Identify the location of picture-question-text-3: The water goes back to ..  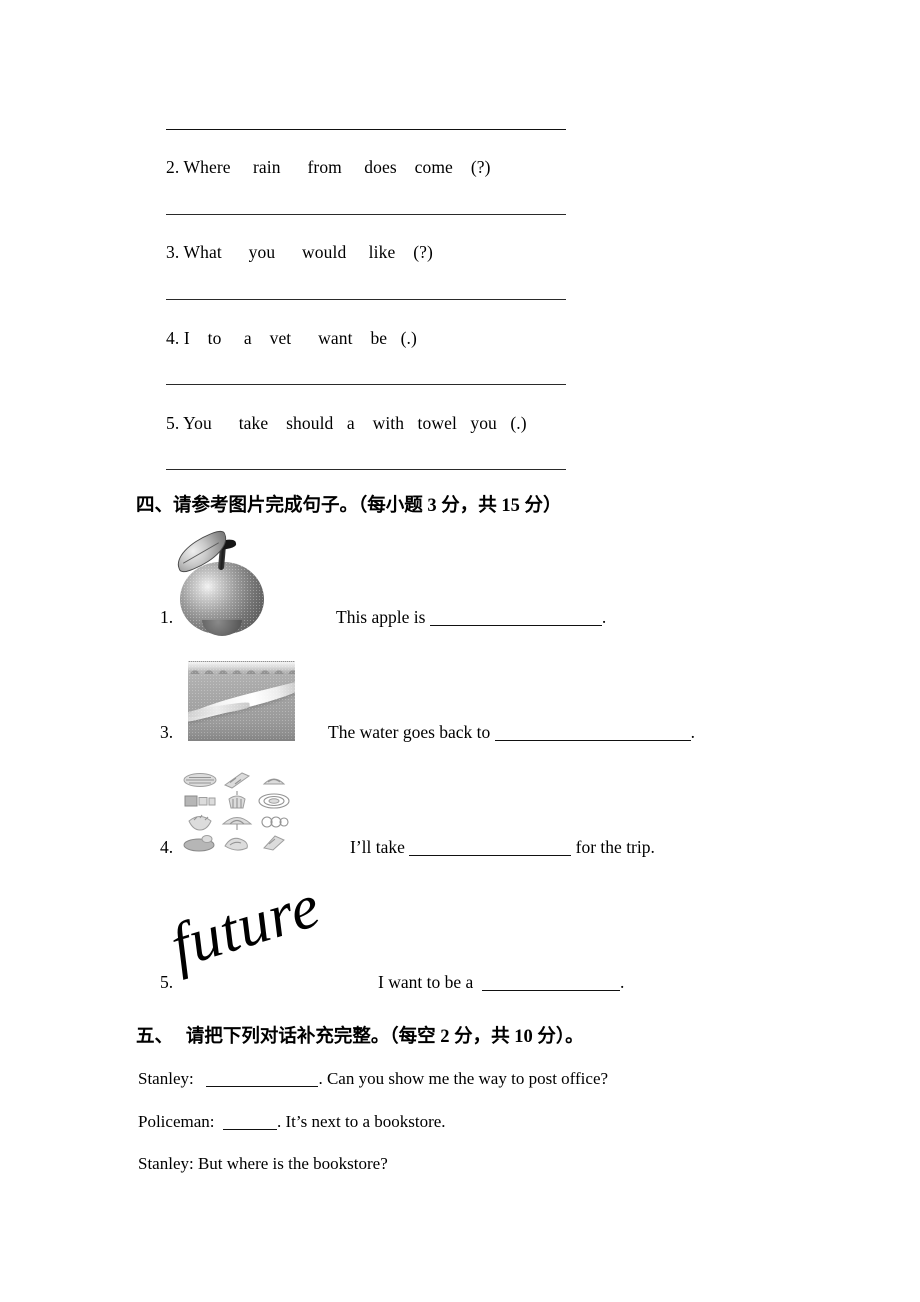
(512, 732).